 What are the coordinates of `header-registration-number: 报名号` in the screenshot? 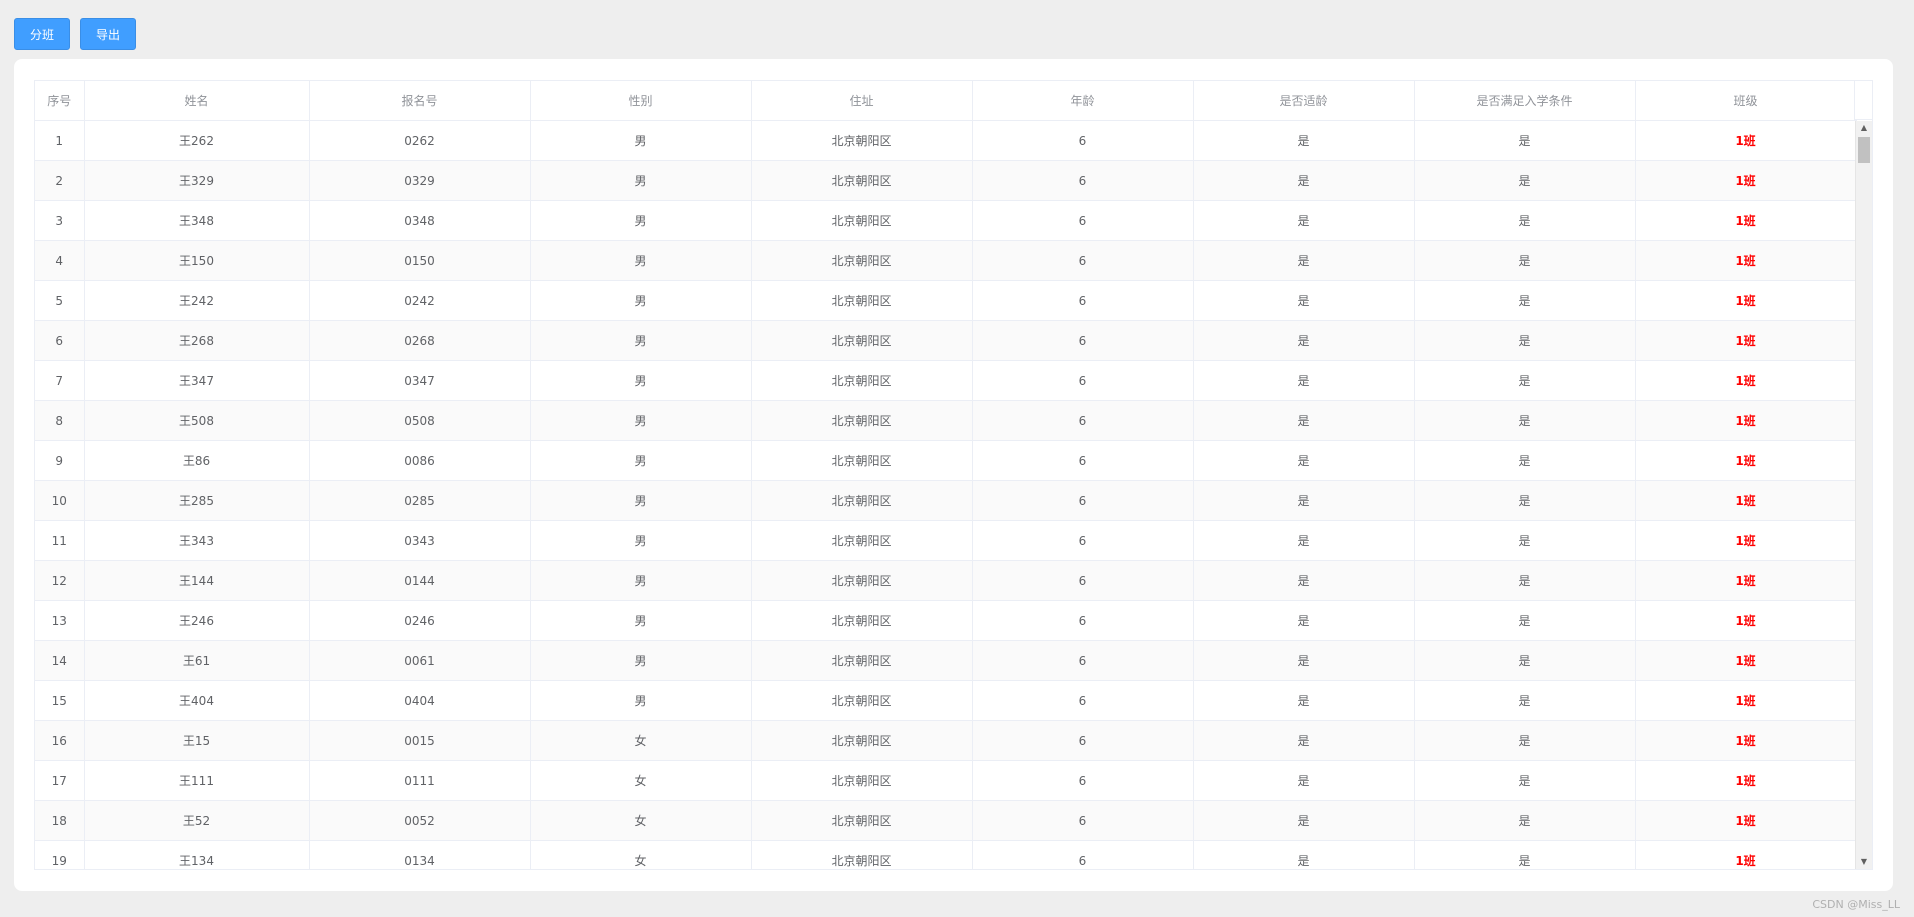 It's located at (420, 101).